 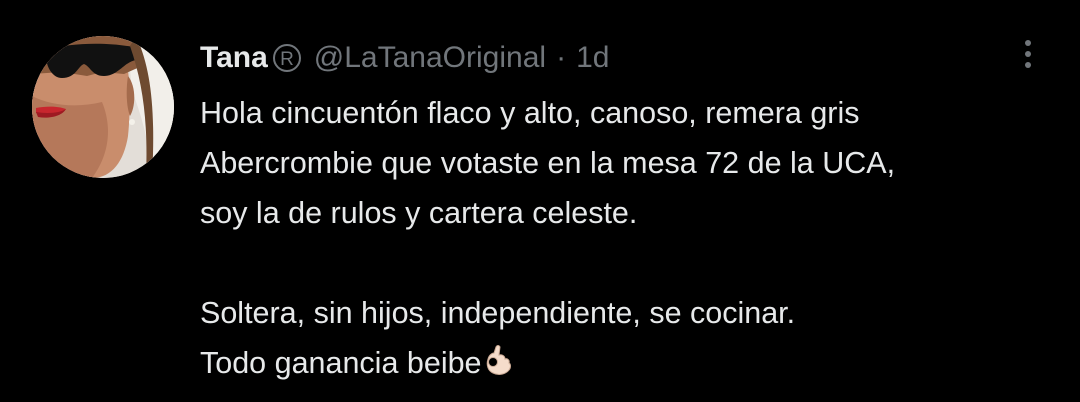 I want to click on timestamp: 1d, so click(x=592, y=58).